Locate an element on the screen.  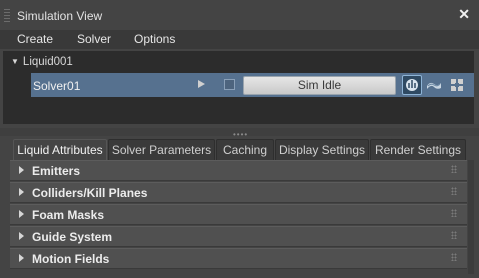
close-icon: ✕ is located at coordinates (464, 14).